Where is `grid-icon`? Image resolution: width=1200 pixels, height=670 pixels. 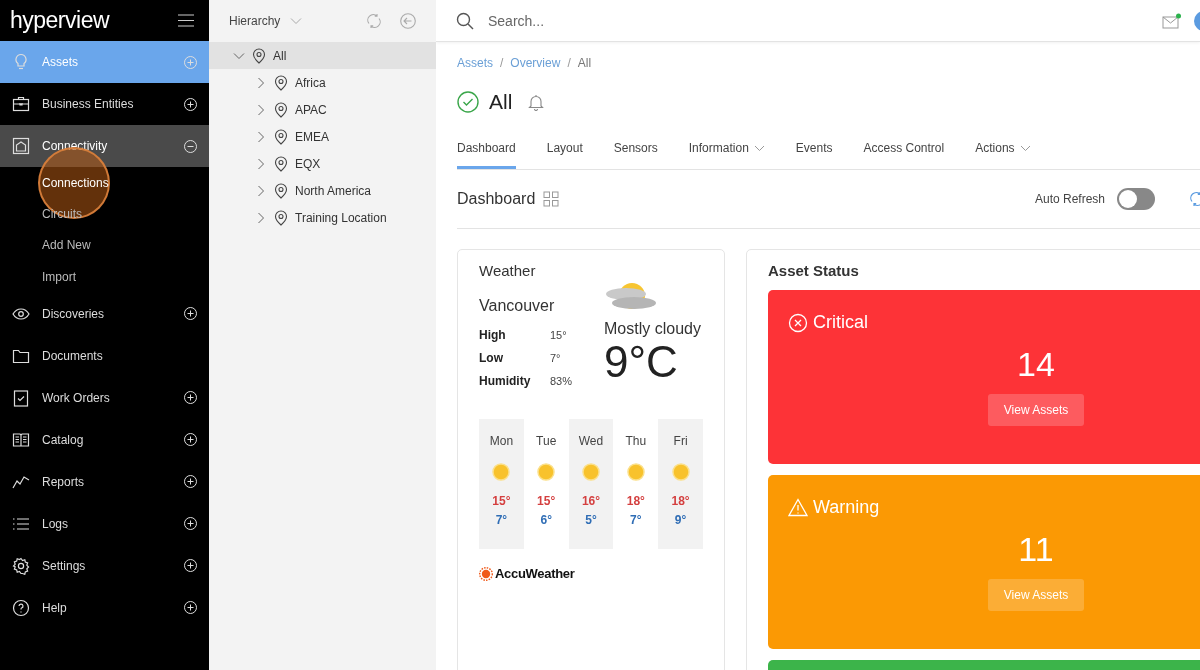
grid-icon is located at coordinates (551, 199).